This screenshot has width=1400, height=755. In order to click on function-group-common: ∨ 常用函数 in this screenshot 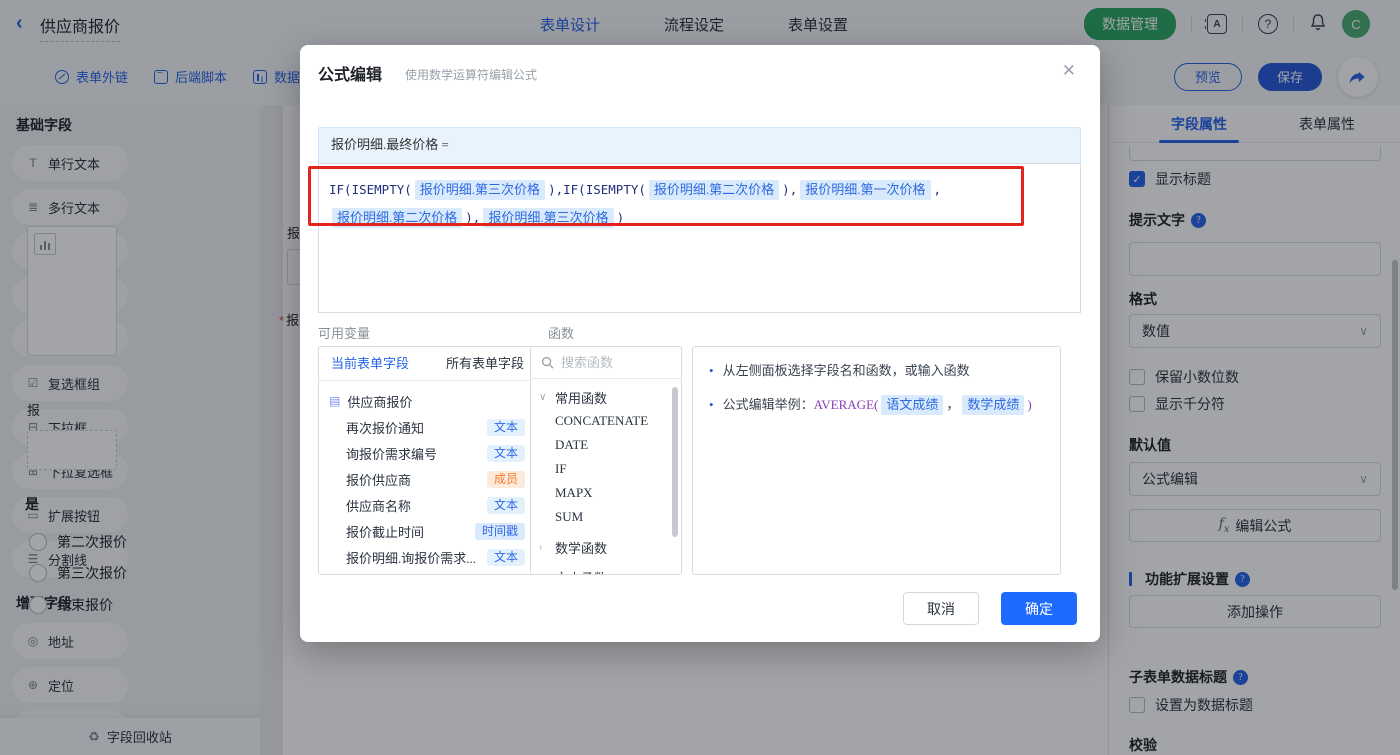, I will do `click(606, 397)`.